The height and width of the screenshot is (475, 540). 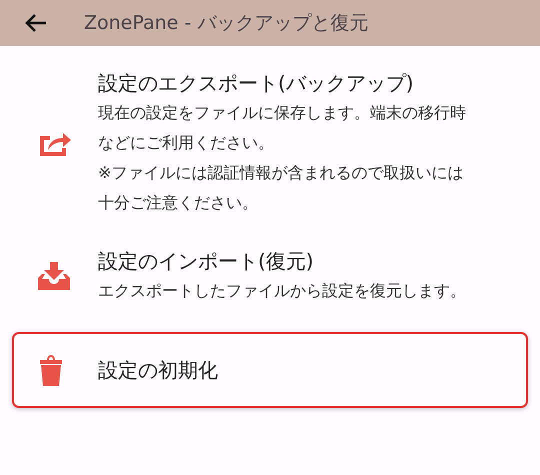 I want to click on item-title: 設定のエクスポート(バックアップ), so click(x=256, y=83).